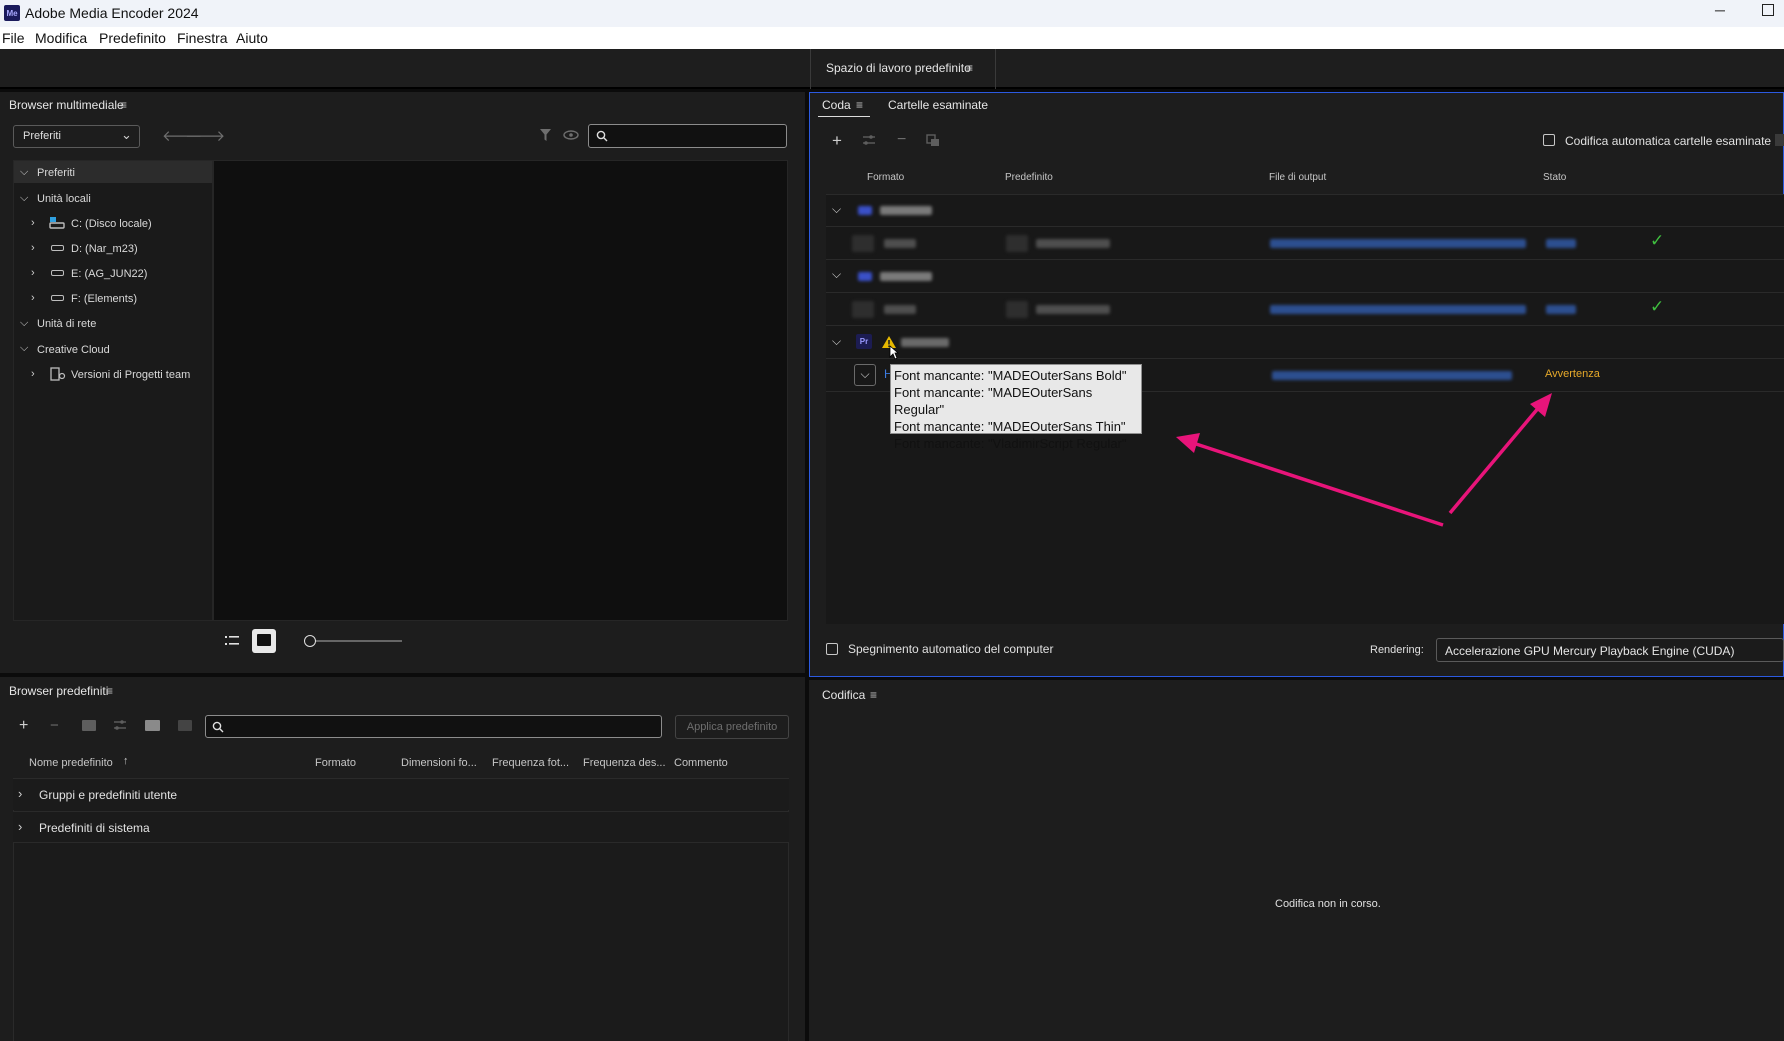  What do you see at coordinates (71, 763) in the screenshot?
I see `col-preset-name: Nome predefinito` at bounding box center [71, 763].